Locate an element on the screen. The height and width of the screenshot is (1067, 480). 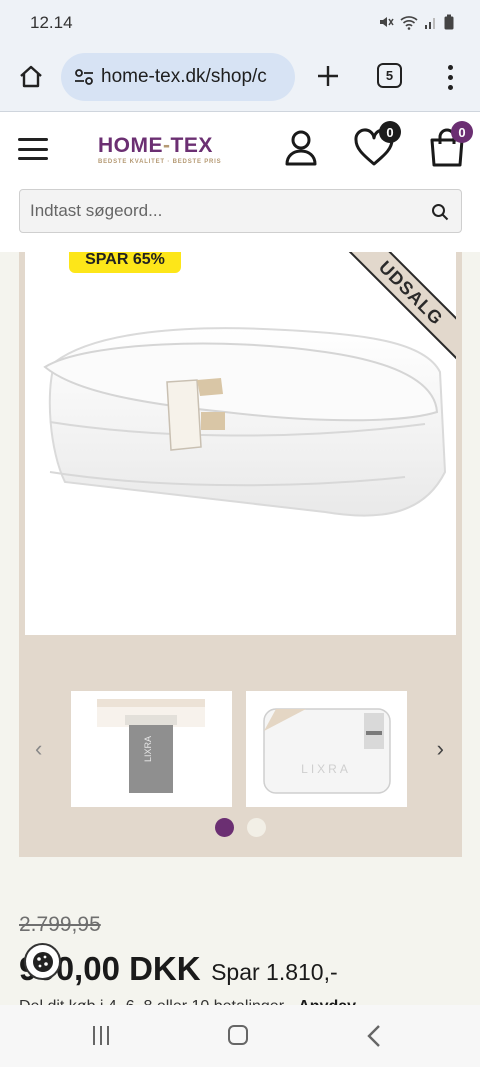
recent-apps-icon is located at coordinates (103, 1036).